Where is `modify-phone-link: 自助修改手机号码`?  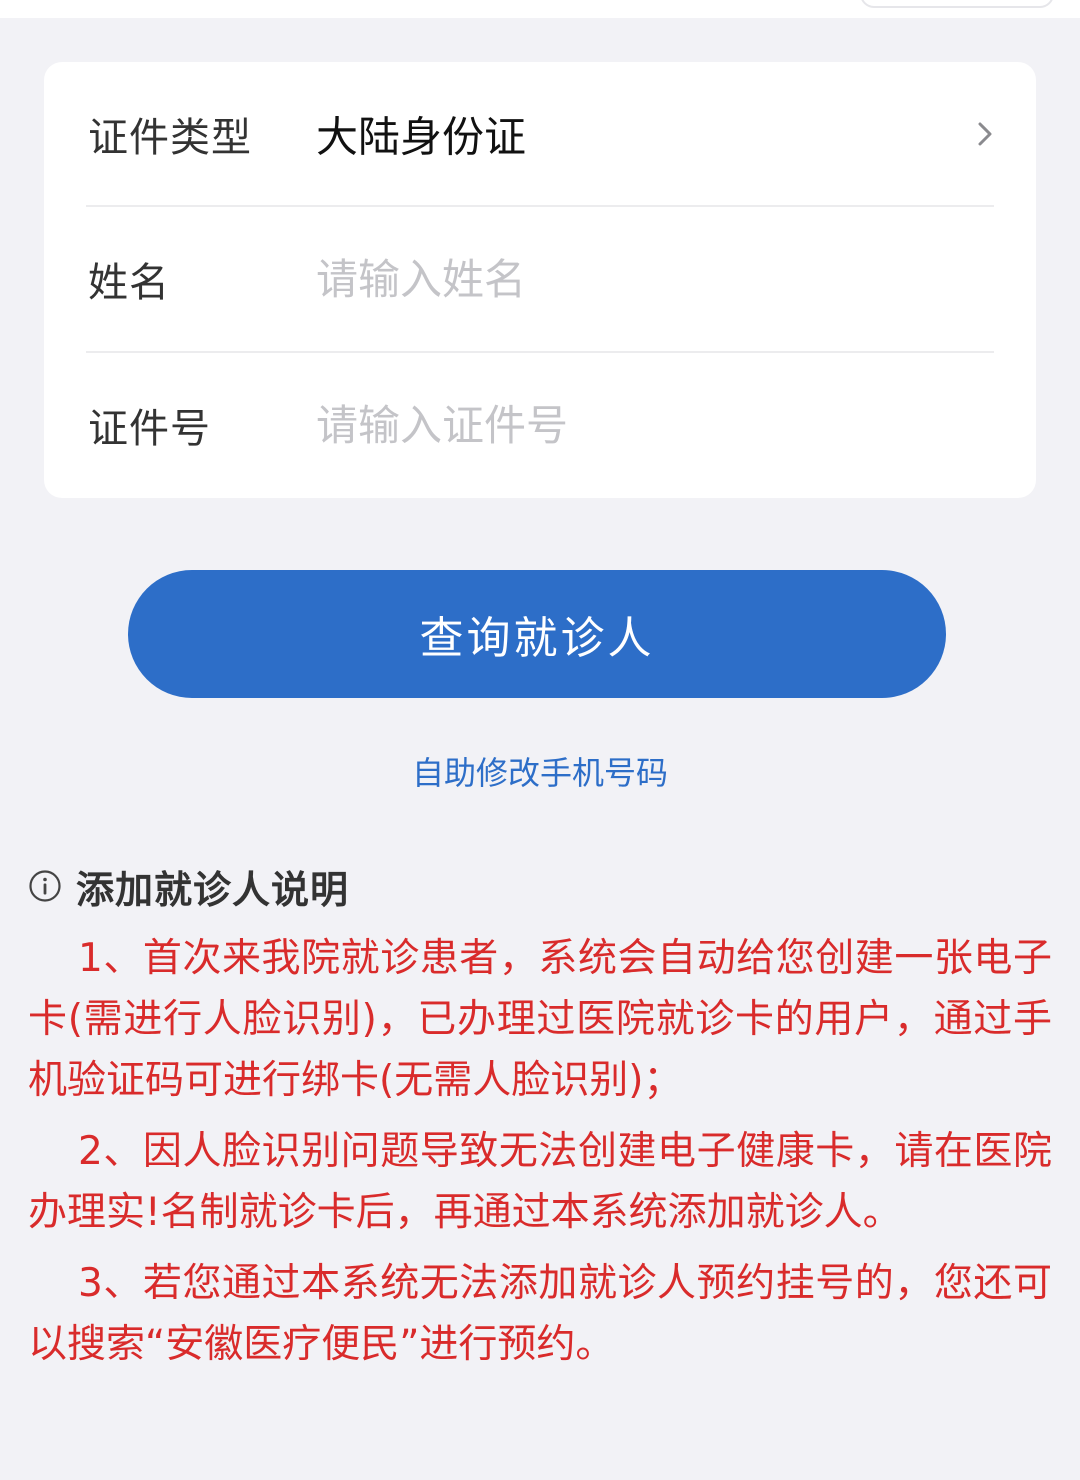 modify-phone-link: 自助修改手机号码 is located at coordinates (540, 771).